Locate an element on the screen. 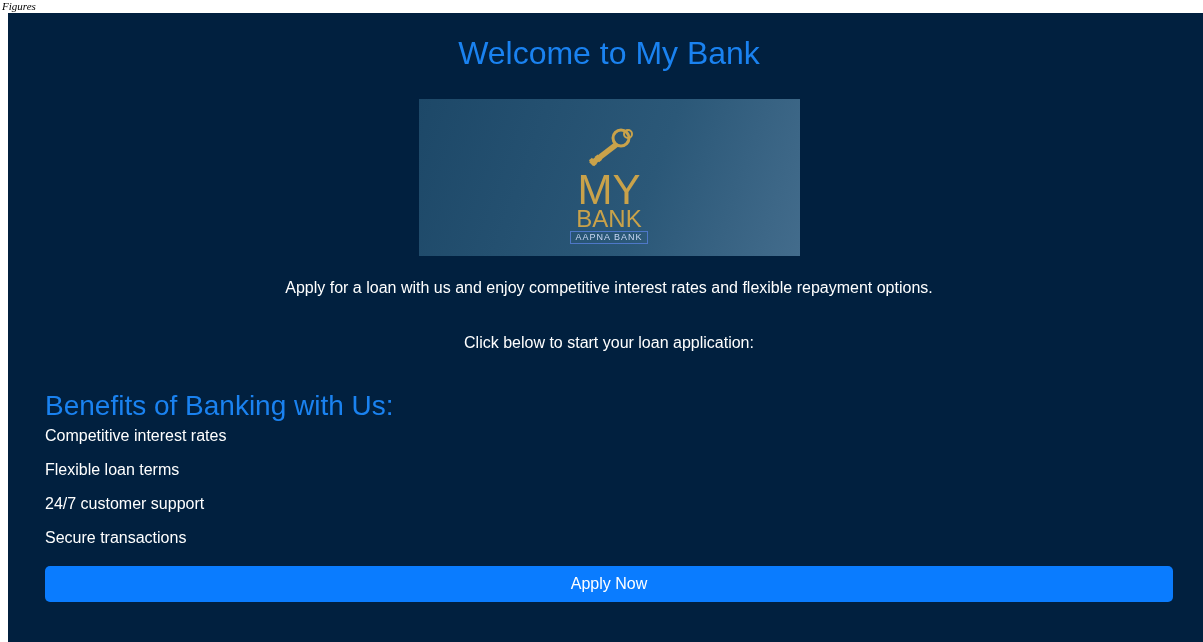 This screenshot has width=1203, height=642. logo-text: MY is located at coordinates (609, 190).